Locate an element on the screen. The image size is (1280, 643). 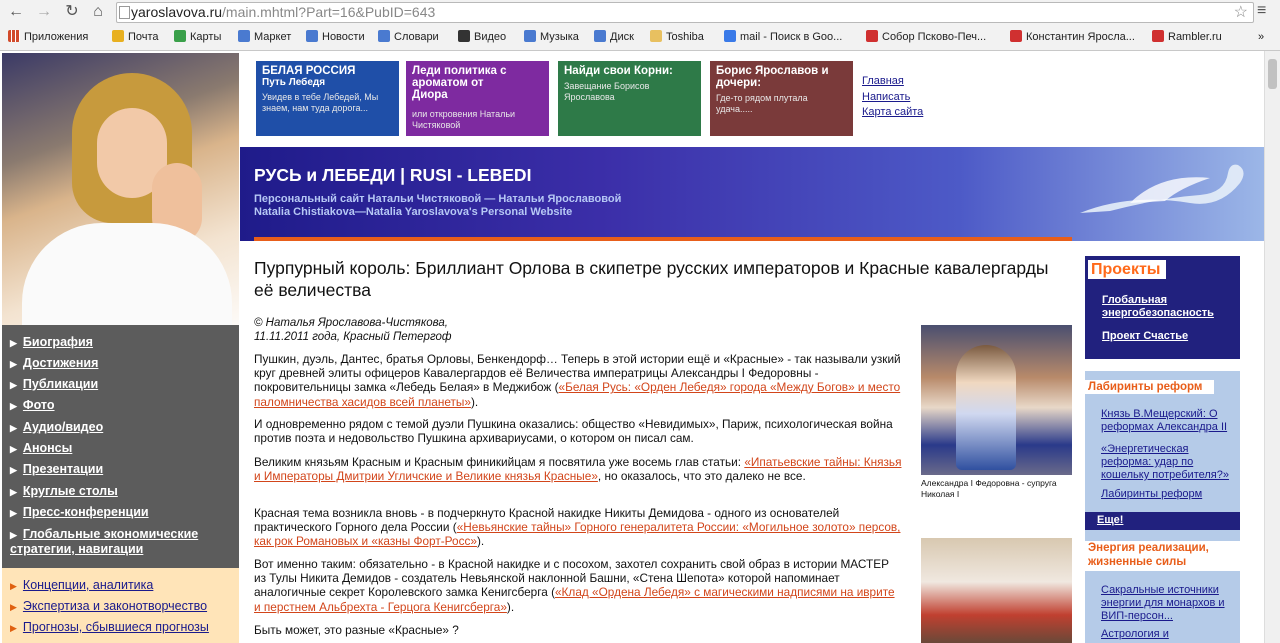
maps-icon is located at coordinates (180, 36).